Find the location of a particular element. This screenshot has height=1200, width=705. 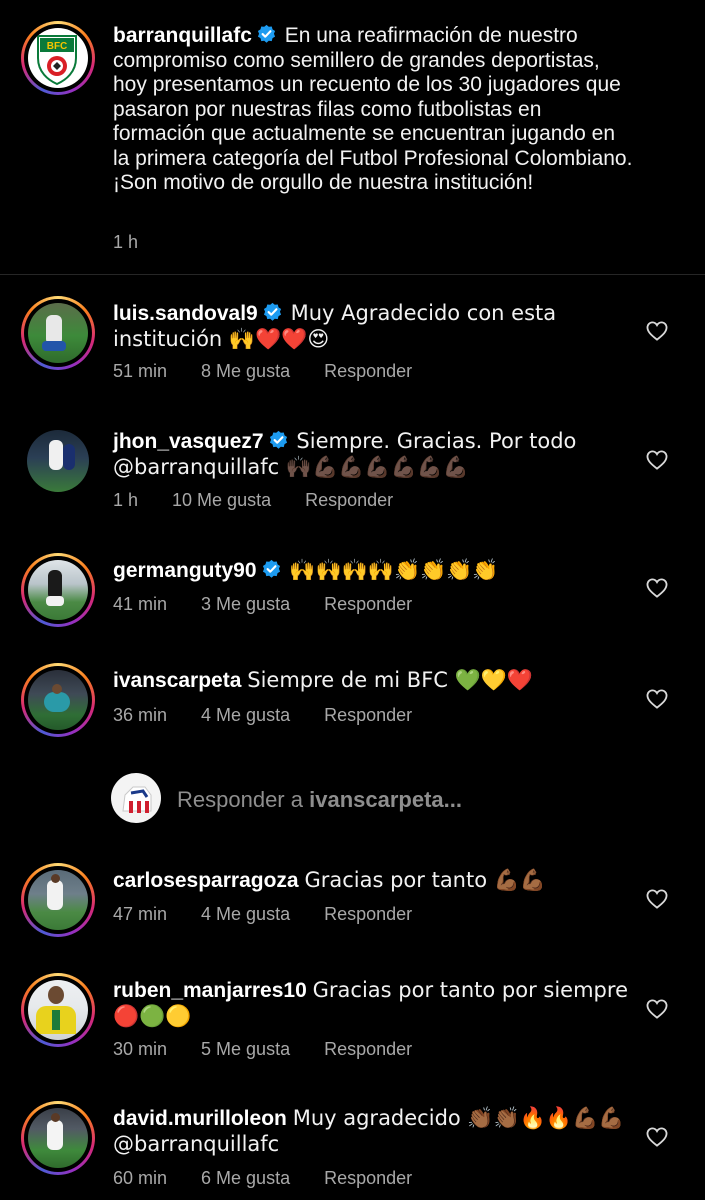

comment-likes: 10 Me gusta is located at coordinates (221, 500).